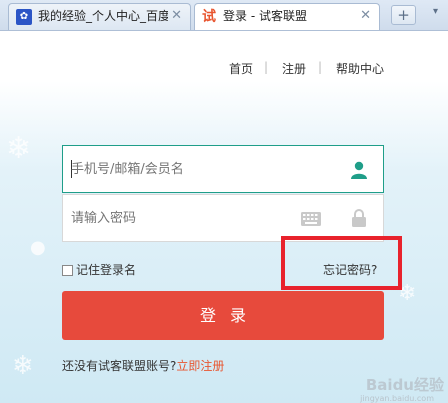  Describe the element at coordinates (360, 68) in the screenshot. I see `nav-help-link: 帮助中心` at that location.